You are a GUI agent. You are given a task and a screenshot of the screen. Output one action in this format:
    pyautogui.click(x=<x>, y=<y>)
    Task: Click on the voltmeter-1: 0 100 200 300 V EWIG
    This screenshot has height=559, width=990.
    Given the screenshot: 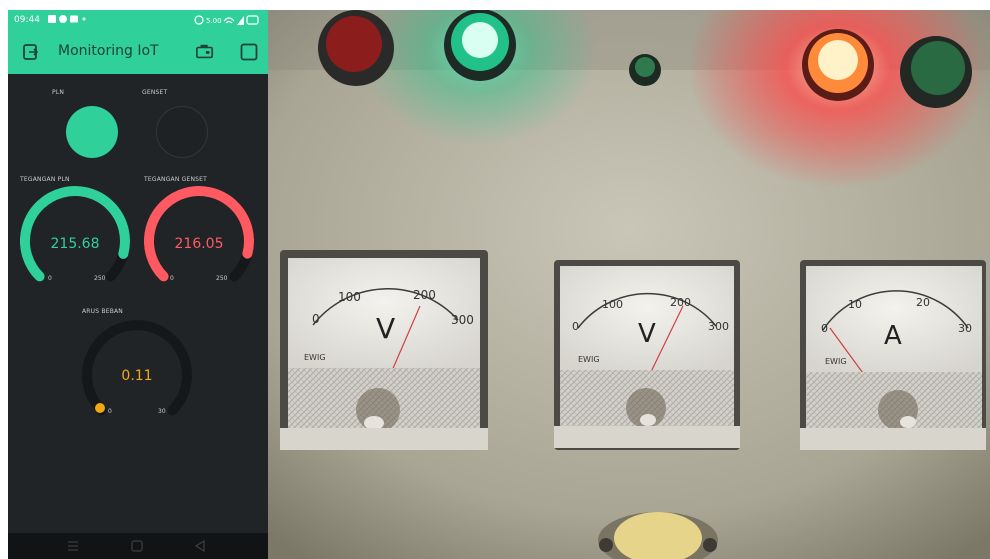 What is the action you would take?
    pyautogui.click(x=384, y=350)
    